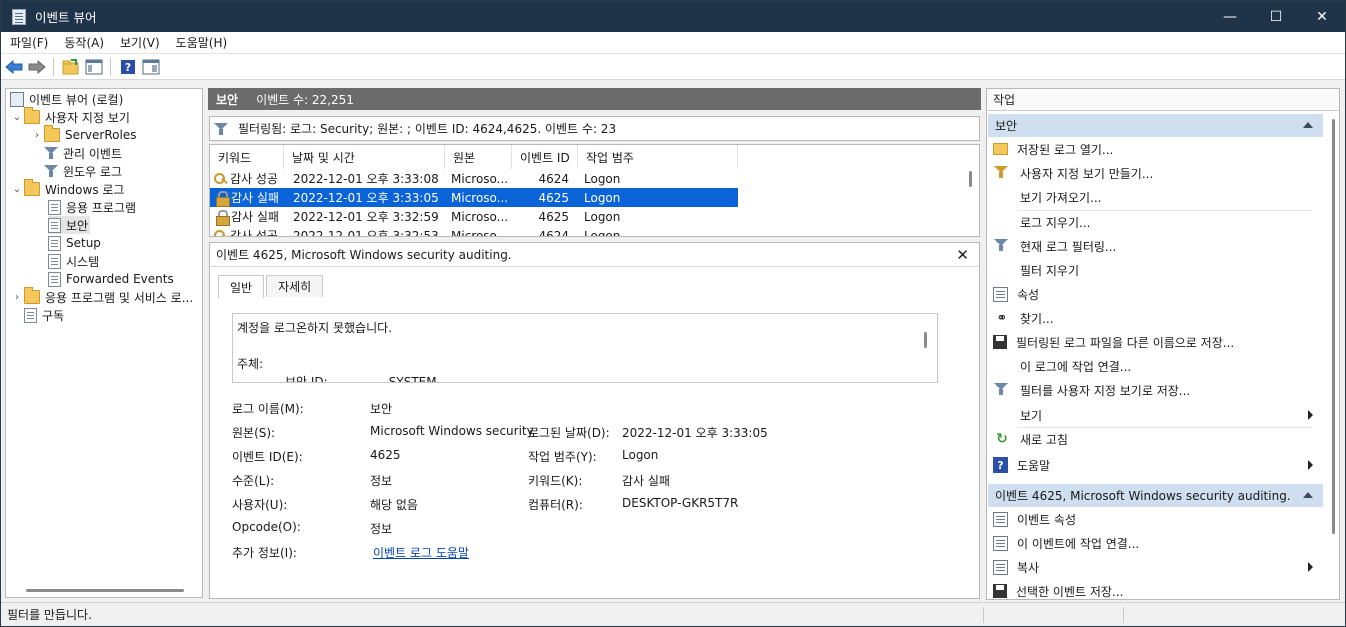 Image resolution: width=1346 pixels, height=627 pixels. I want to click on field-value: 4625, so click(385, 455).